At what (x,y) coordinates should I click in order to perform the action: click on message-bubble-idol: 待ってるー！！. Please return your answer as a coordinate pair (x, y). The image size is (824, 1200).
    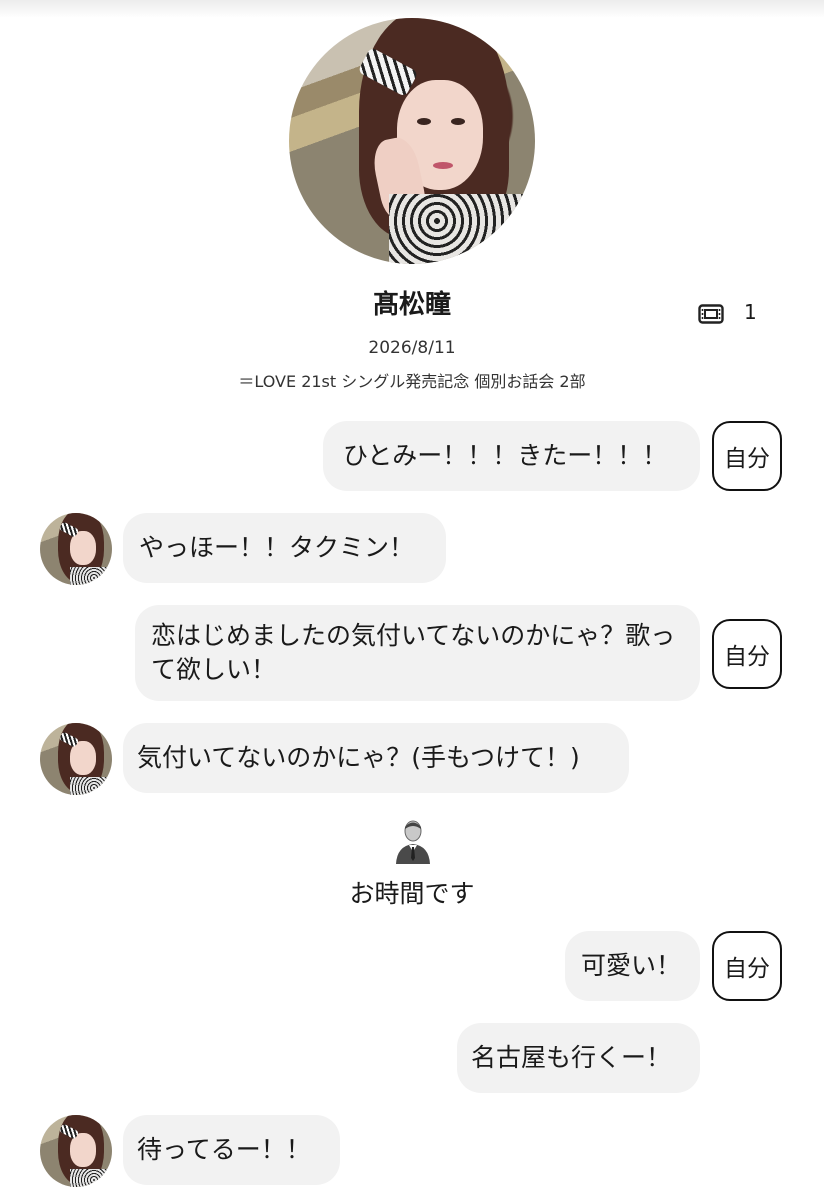
    Looking at the image, I should click on (231, 1150).